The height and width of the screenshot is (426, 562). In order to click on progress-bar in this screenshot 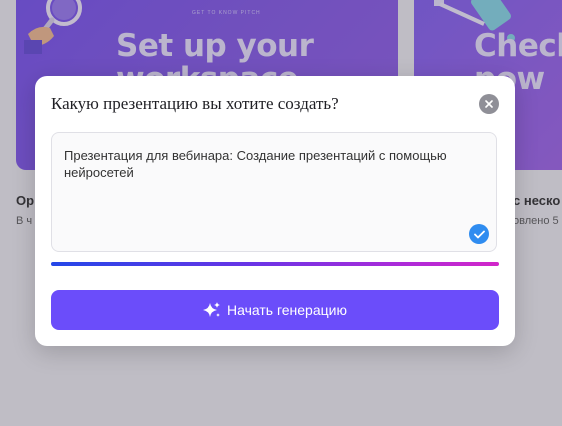, I will do `click(275, 264)`.